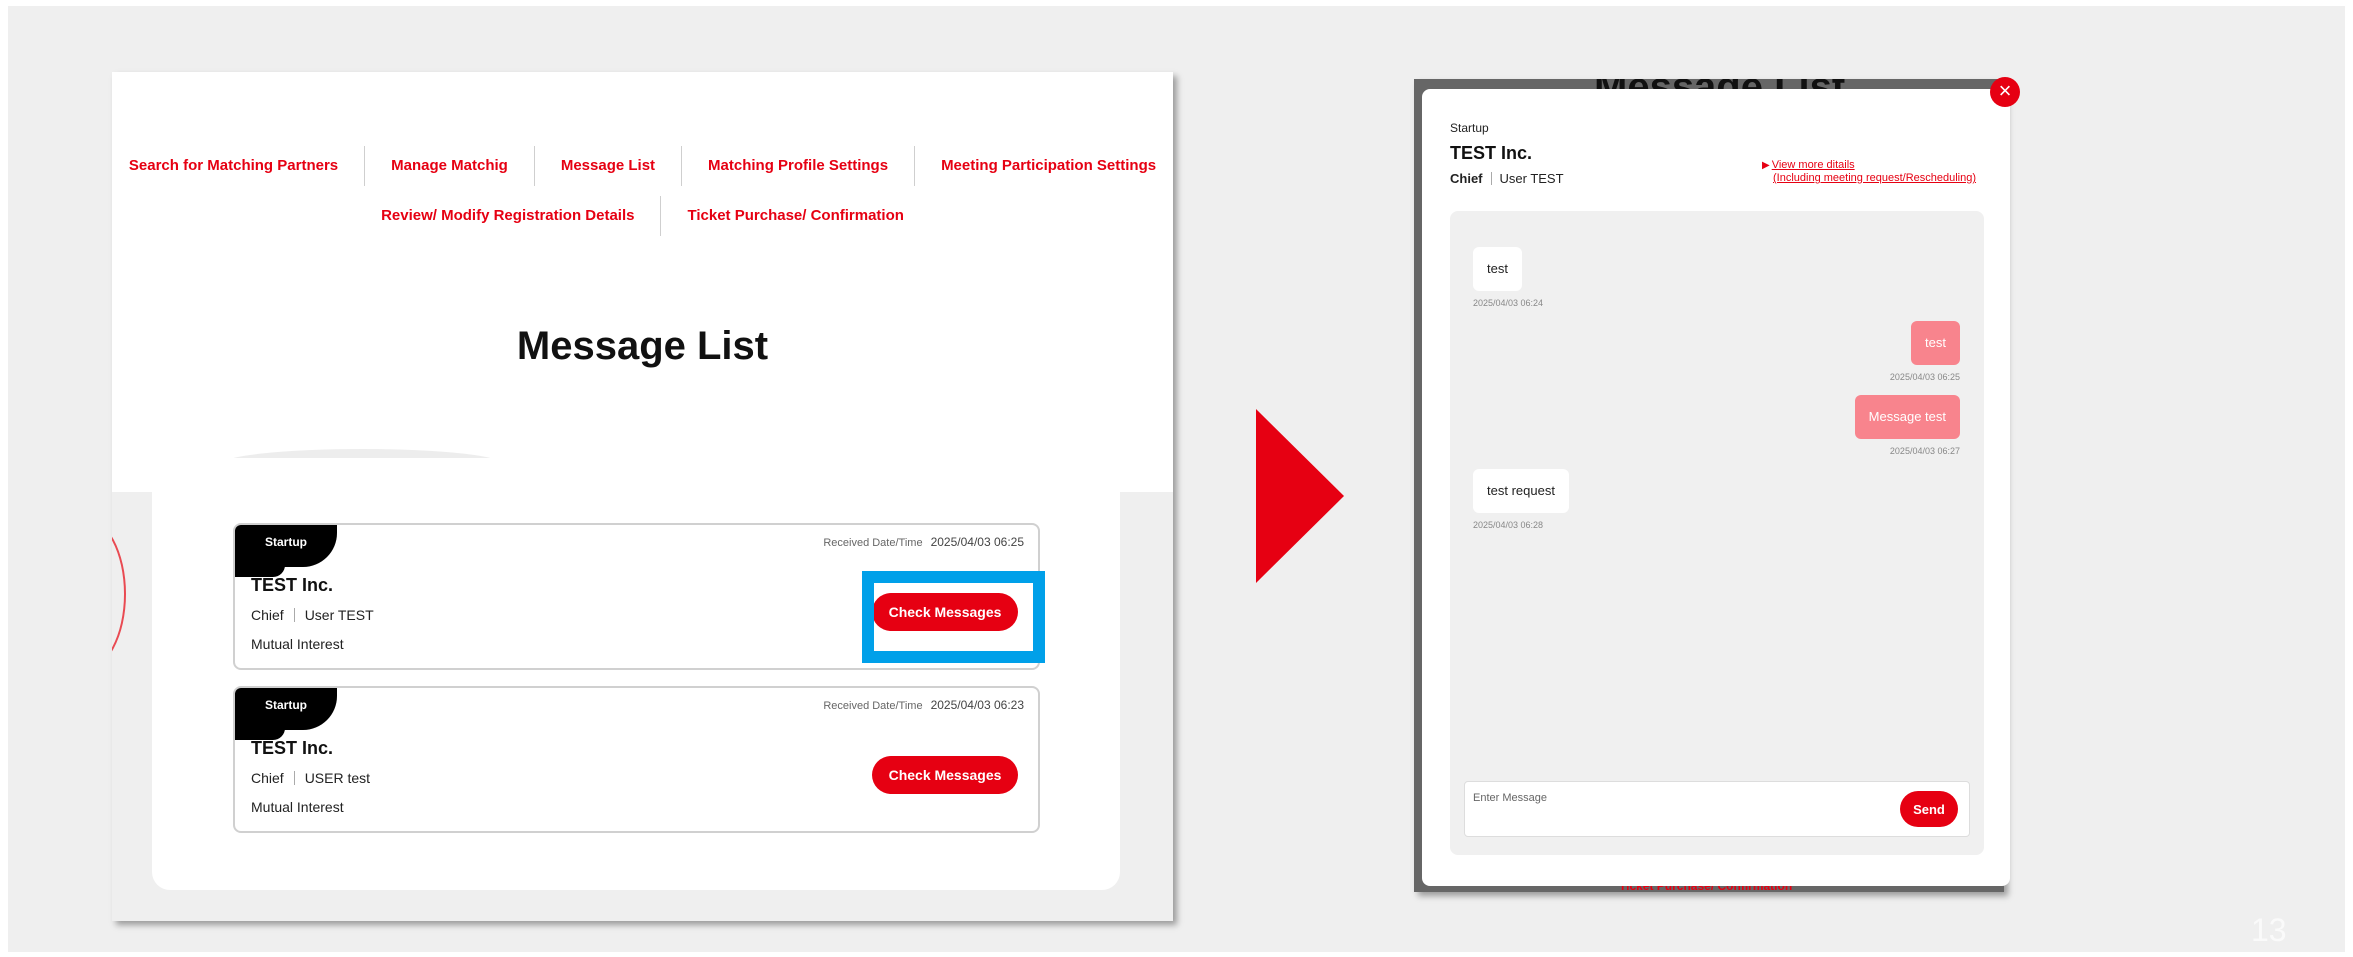 The image size is (2353, 957). What do you see at coordinates (607, 166) in the screenshot?
I see `nav-message-list: Message List` at bounding box center [607, 166].